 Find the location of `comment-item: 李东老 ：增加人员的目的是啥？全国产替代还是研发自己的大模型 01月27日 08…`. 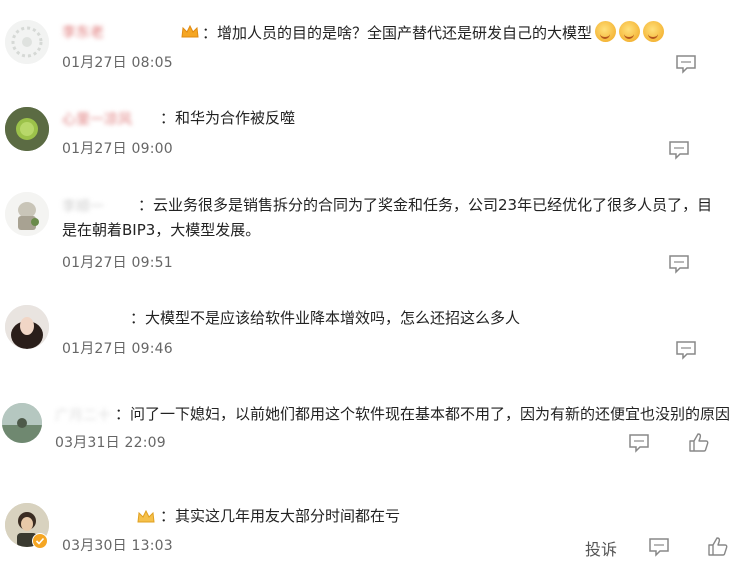

comment-item: 李东老 ：增加人员的目的是啥？全国产替代还是研发自己的大模型 01月27日 08… is located at coordinates (364, 42).